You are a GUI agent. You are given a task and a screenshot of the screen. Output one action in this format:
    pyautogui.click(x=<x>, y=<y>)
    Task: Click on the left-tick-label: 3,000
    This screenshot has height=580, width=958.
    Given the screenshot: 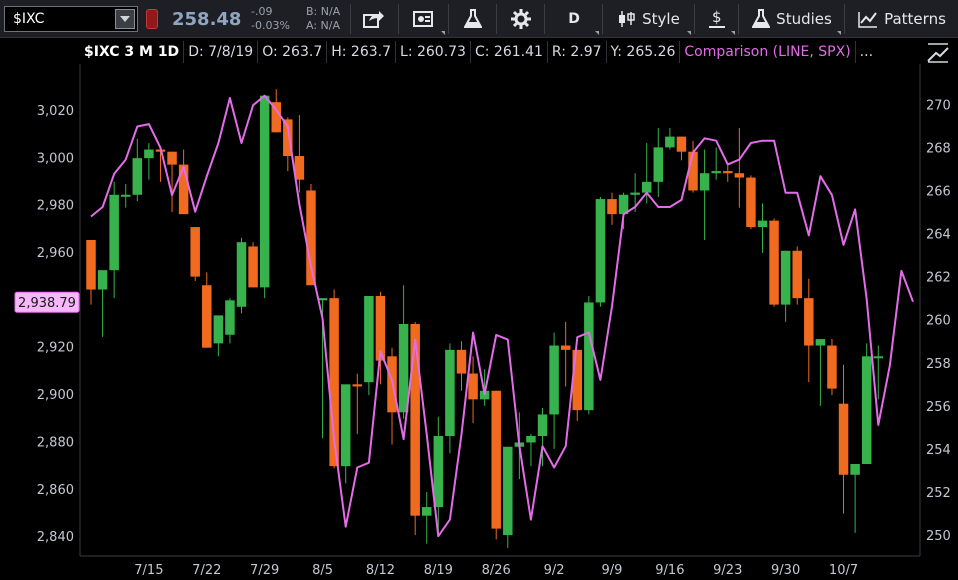 What is the action you would take?
    pyautogui.click(x=55, y=158)
    